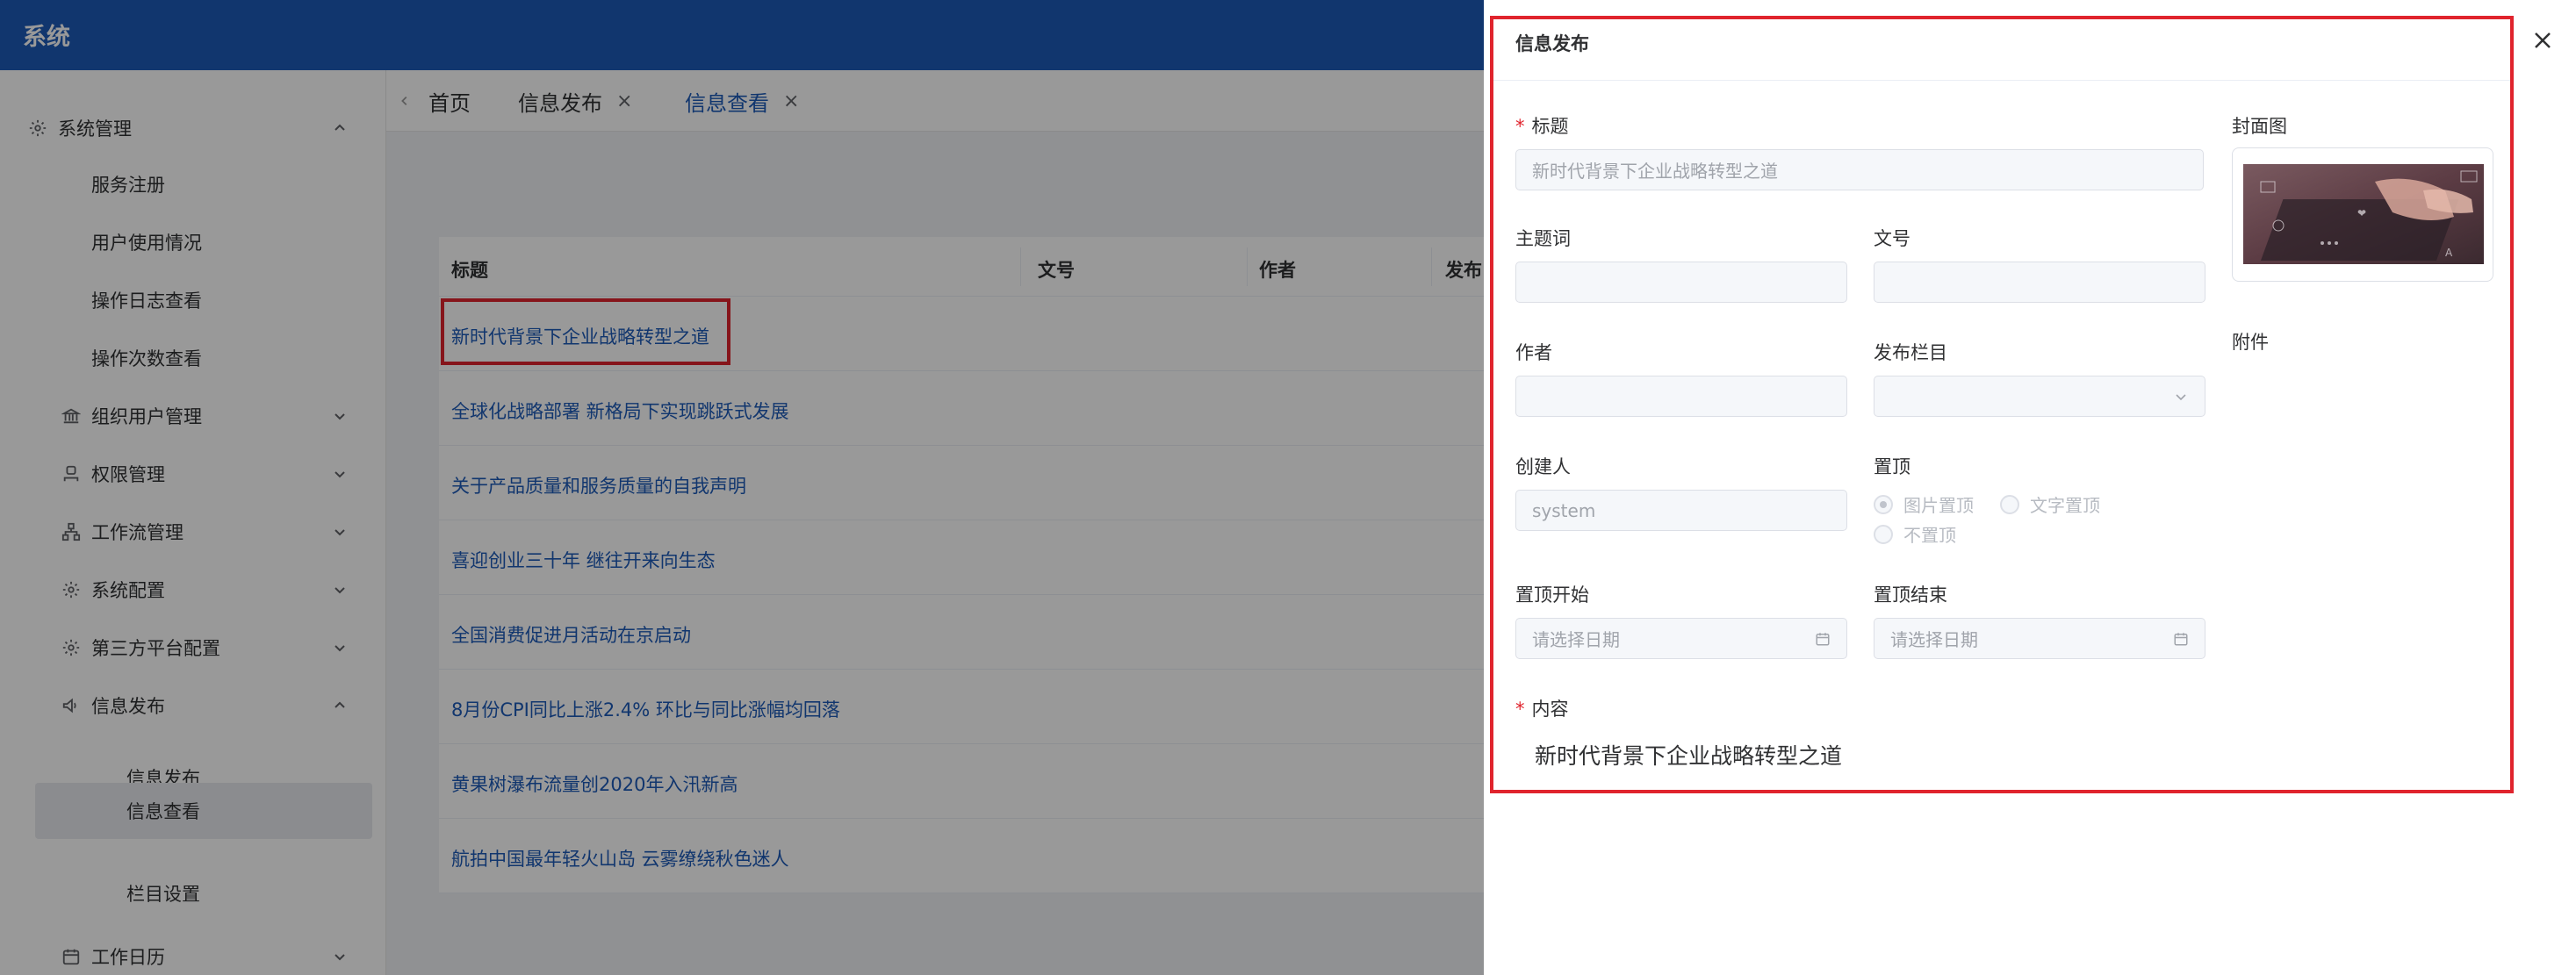 The height and width of the screenshot is (975, 2576). What do you see at coordinates (1688, 755) in the screenshot?
I see `content-editor: 新时代背景下企业战略转型之道` at bounding box center [1688, 755].